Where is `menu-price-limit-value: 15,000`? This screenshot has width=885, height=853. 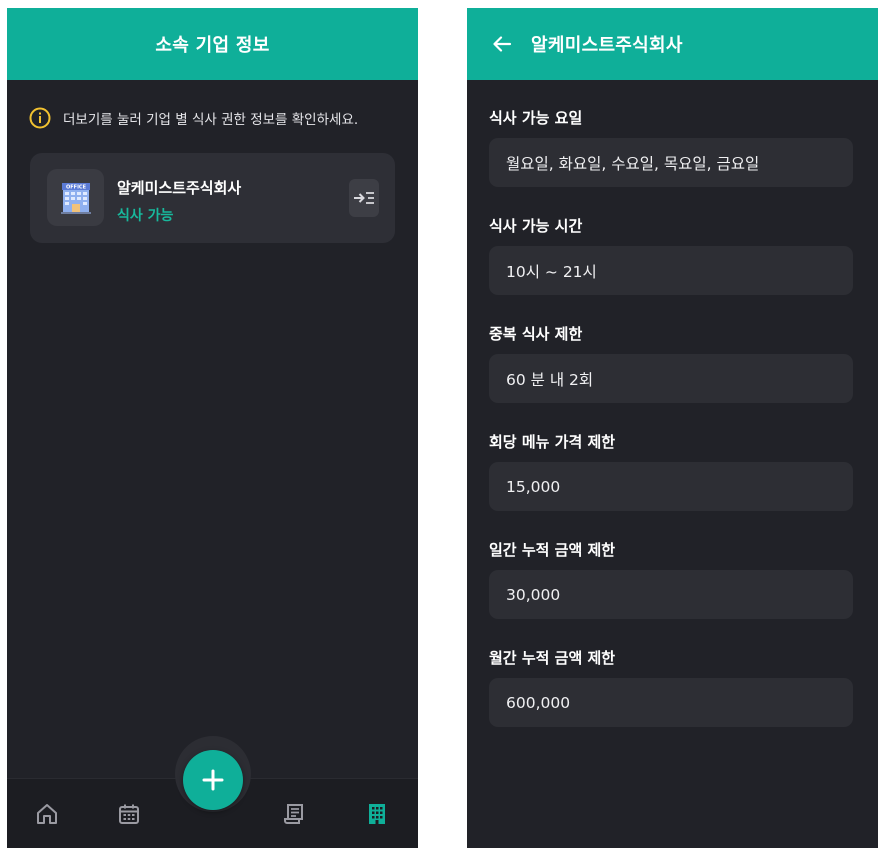 menu-price-limit-value: 15,000 is located at coordinates (671, 486).